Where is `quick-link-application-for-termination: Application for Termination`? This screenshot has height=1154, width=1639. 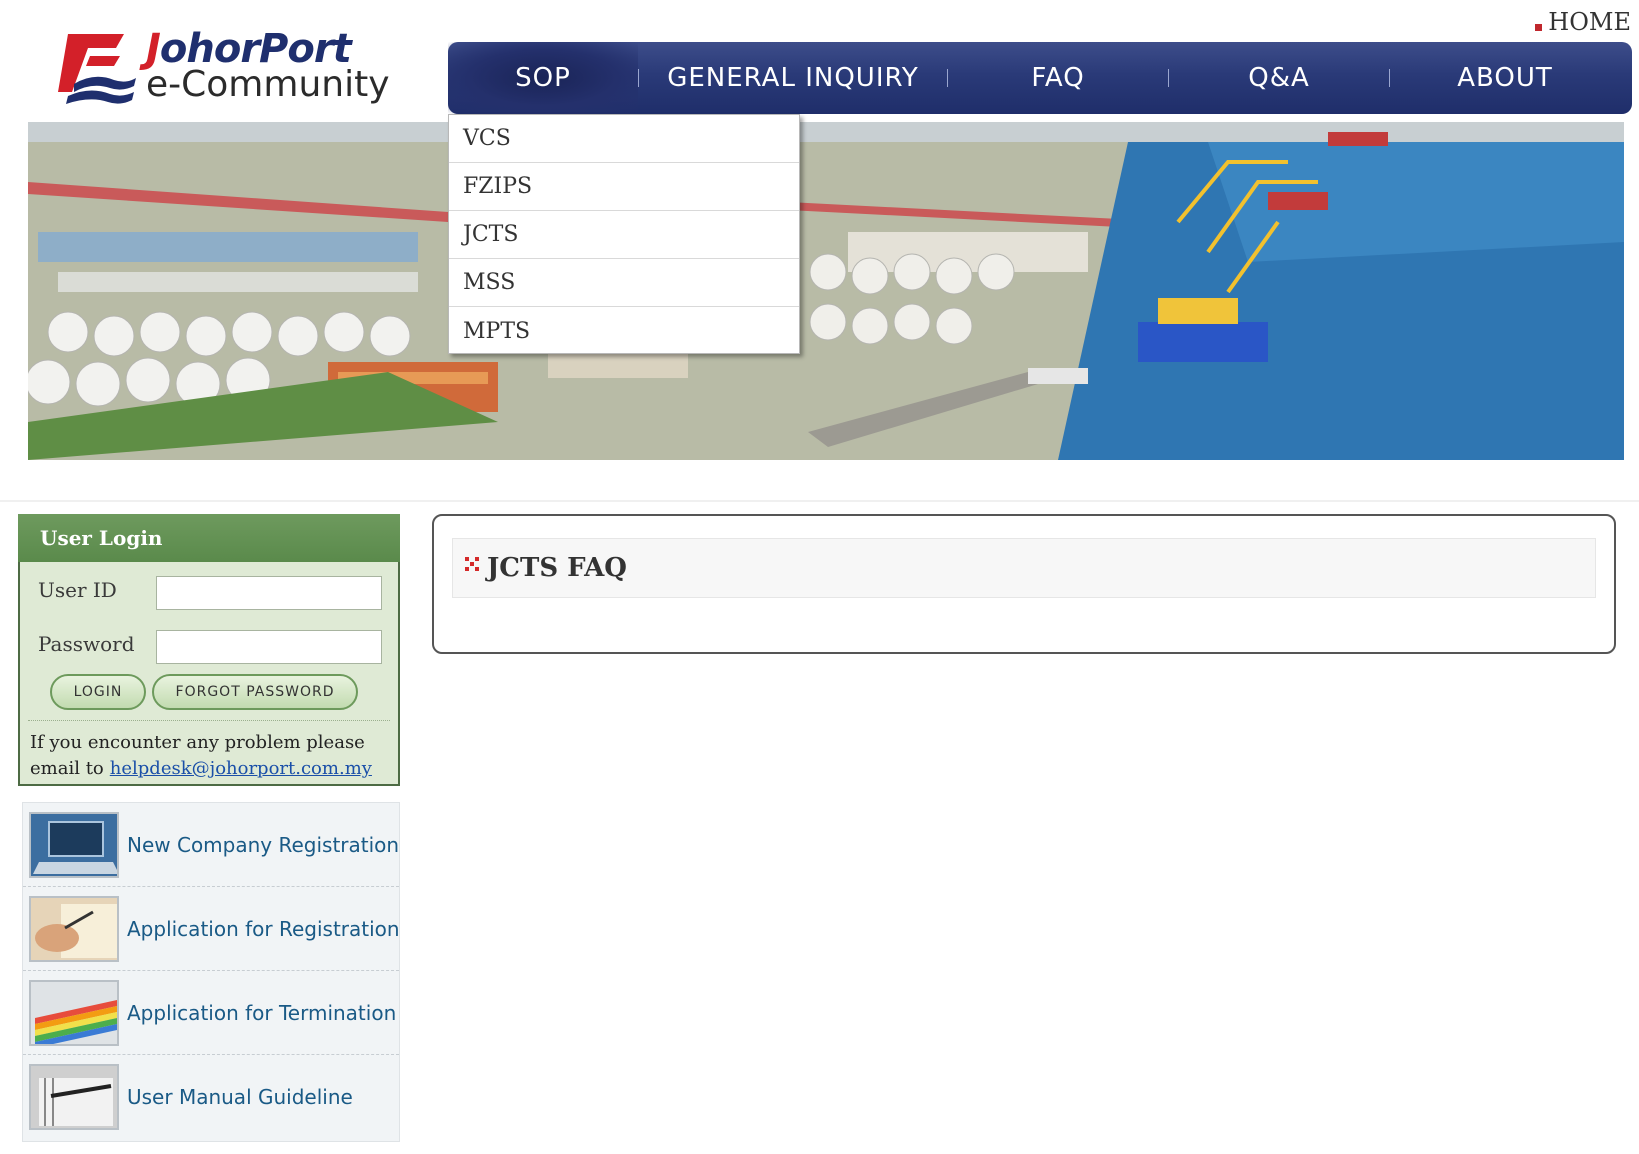
quick-link-application-for-termination: Application for Termination is located at coordinates (211, 1013).